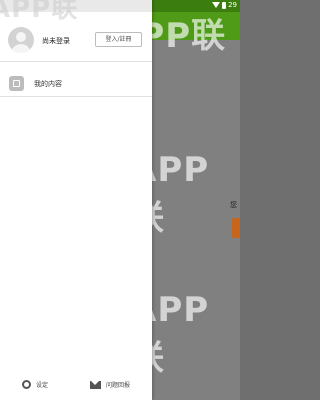 The image size is (320, 400). I want to click on feedback-button: 问题回报, so click(110, 384).